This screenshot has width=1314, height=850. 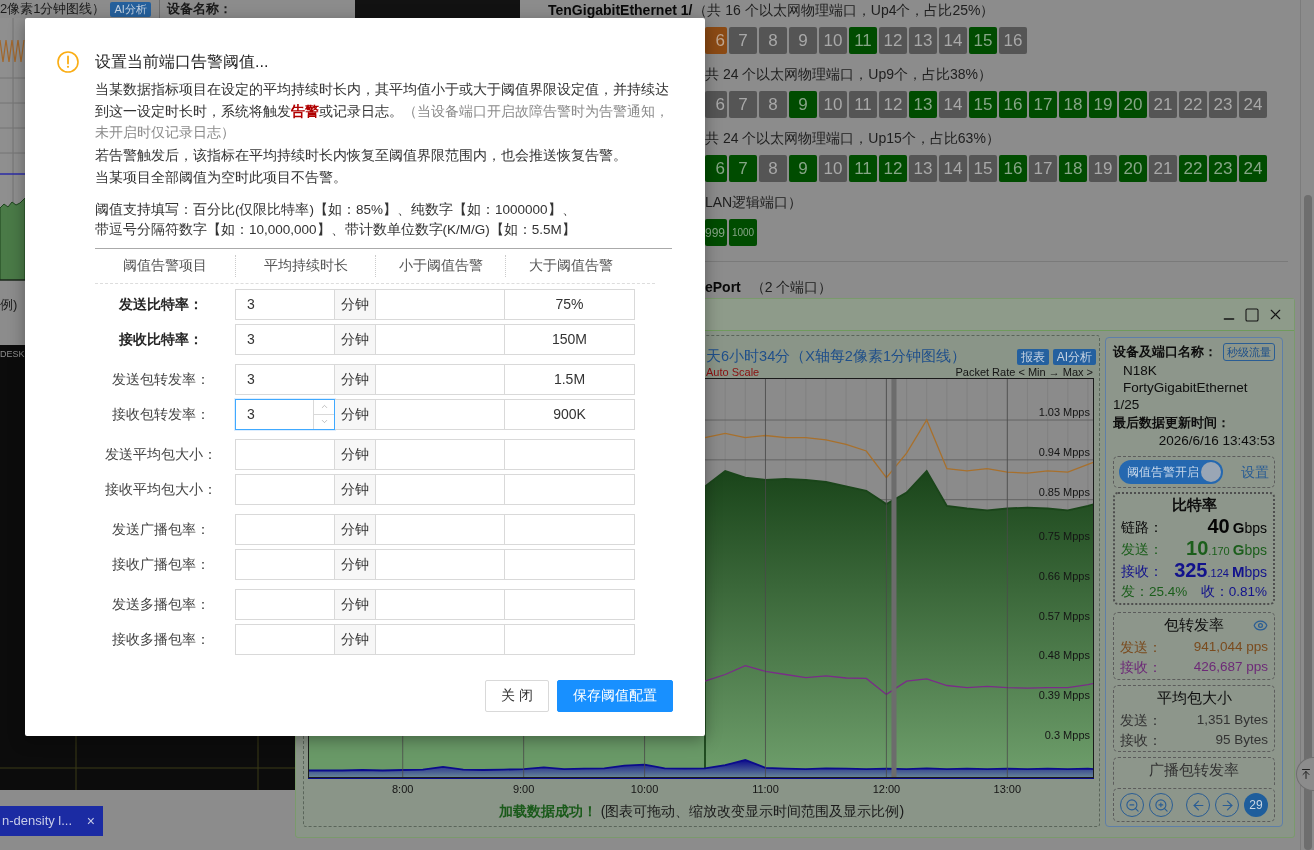 I want to click on row-label: 发送广播包率：, so click(x=161, y=529).